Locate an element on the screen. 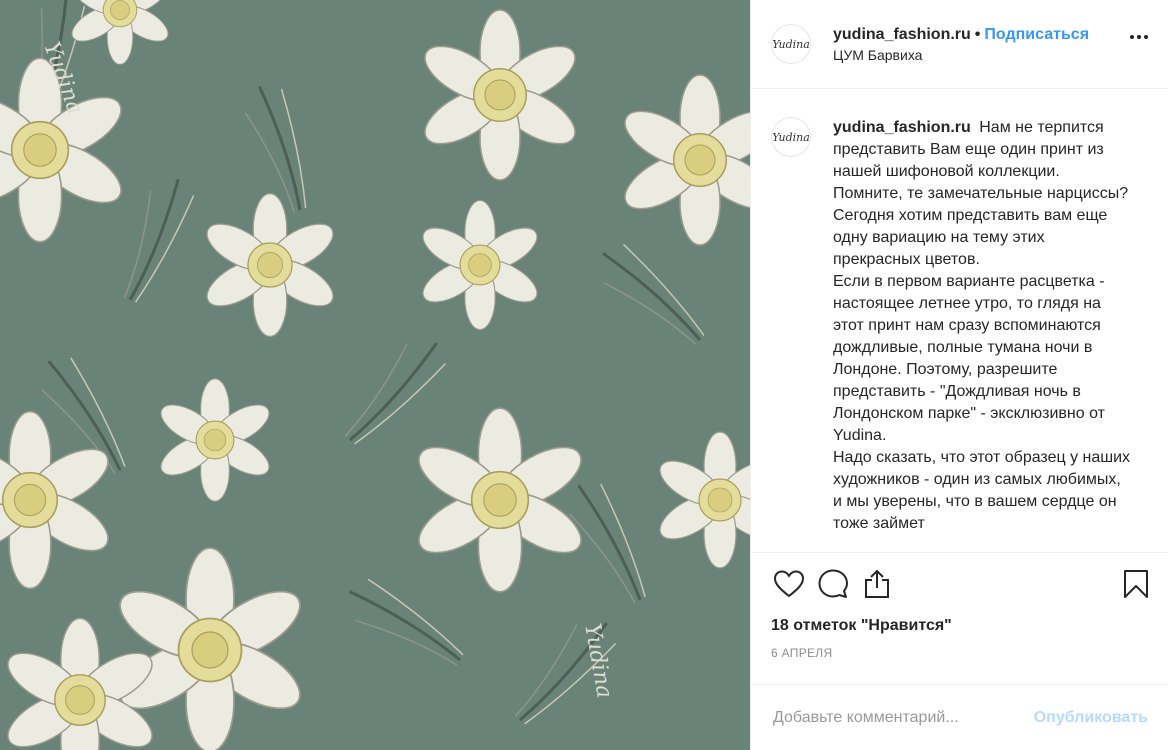 This screenshot has height=750, width=1168. action-bar is located at coordinates (959, 583).